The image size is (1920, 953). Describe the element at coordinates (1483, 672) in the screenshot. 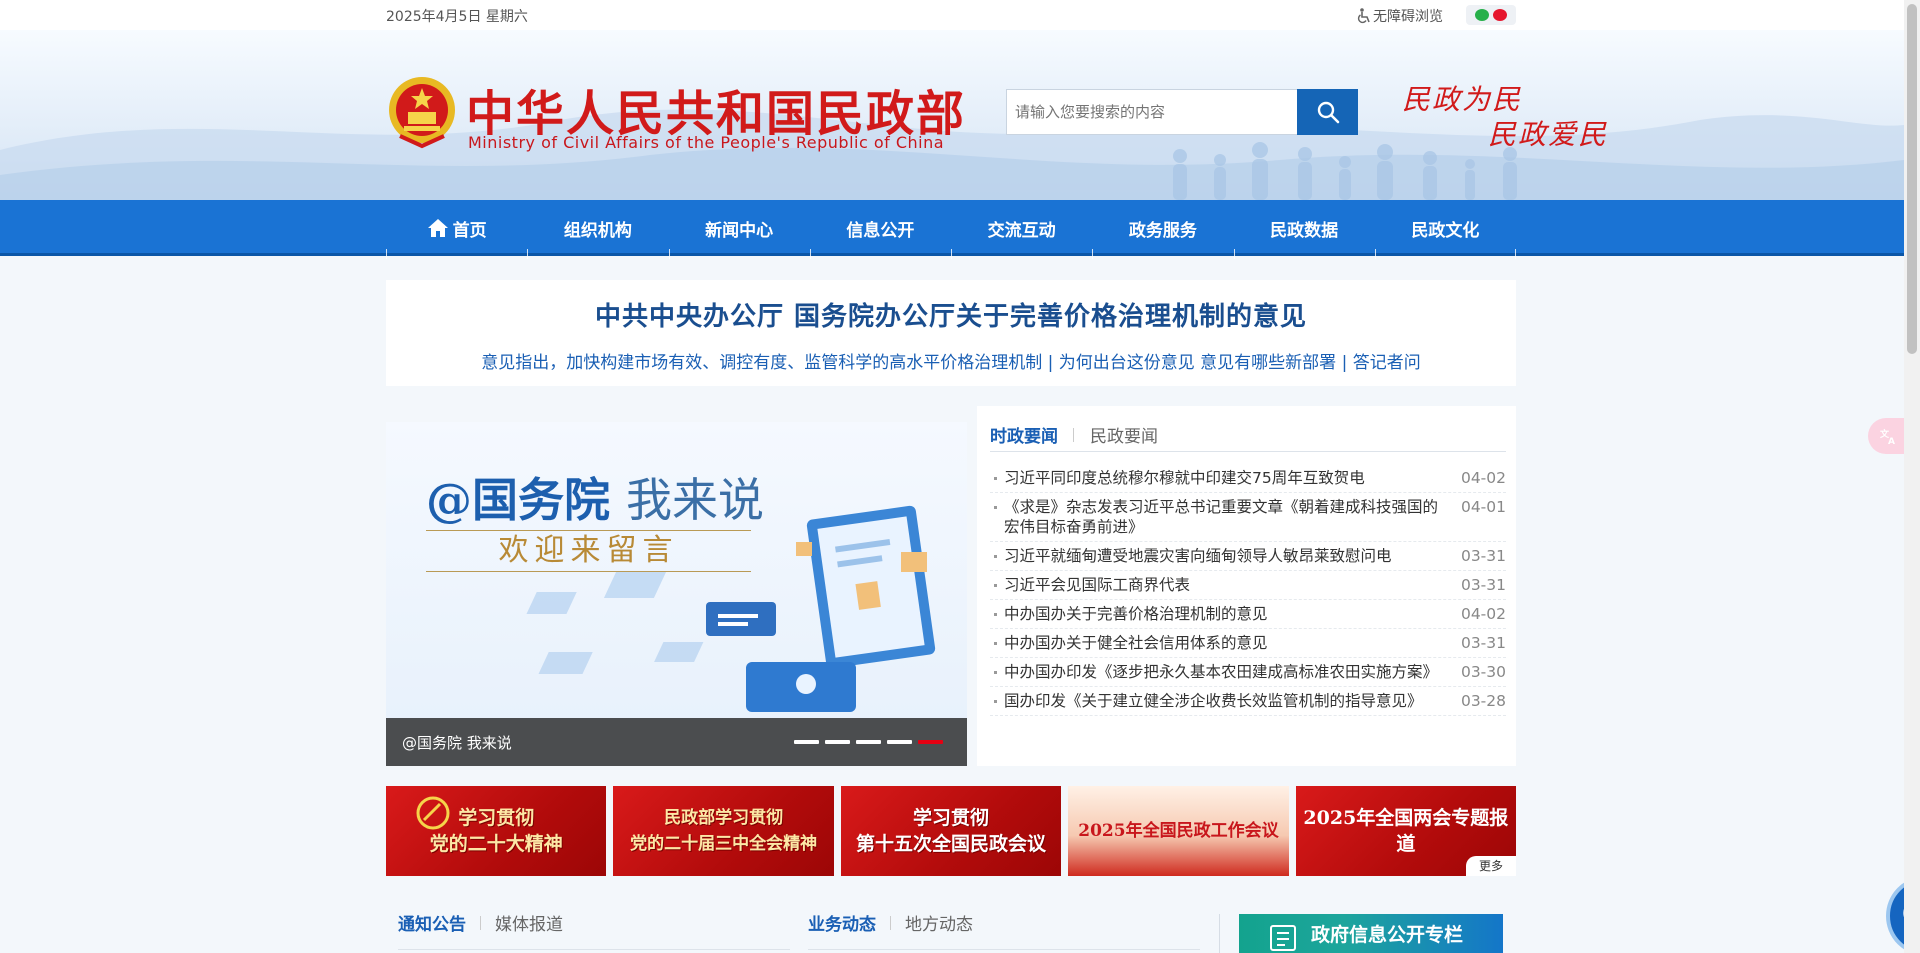

I see `news-date: 03-30` at that location.